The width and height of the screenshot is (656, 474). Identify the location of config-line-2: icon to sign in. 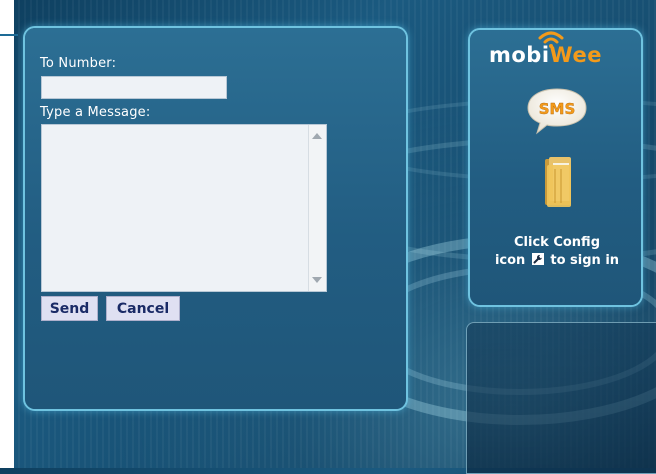
(557, 261).